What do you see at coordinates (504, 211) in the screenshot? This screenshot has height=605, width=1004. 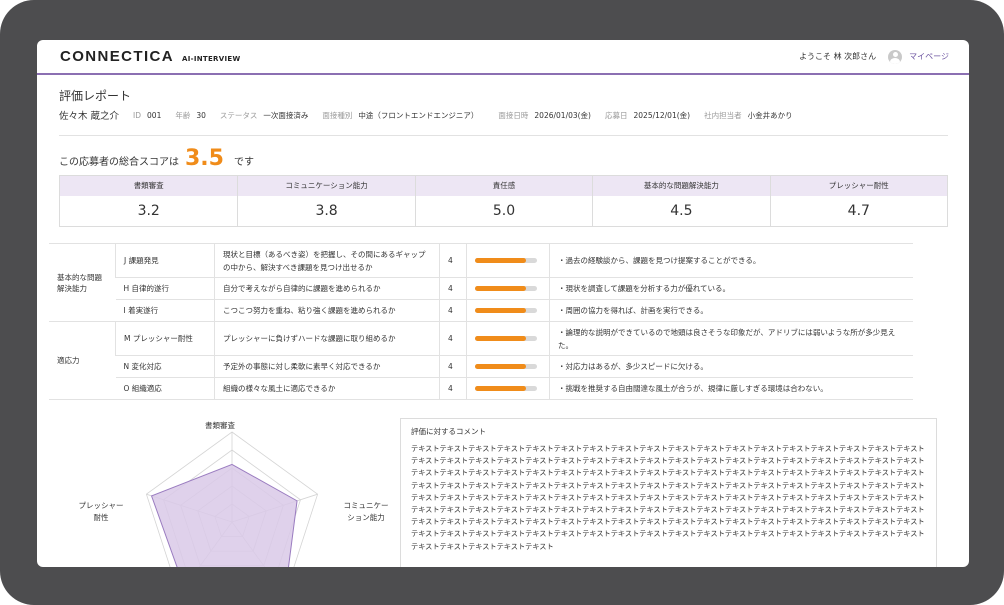 I see `score-value: 5.0` at bounding box center [504, 211].